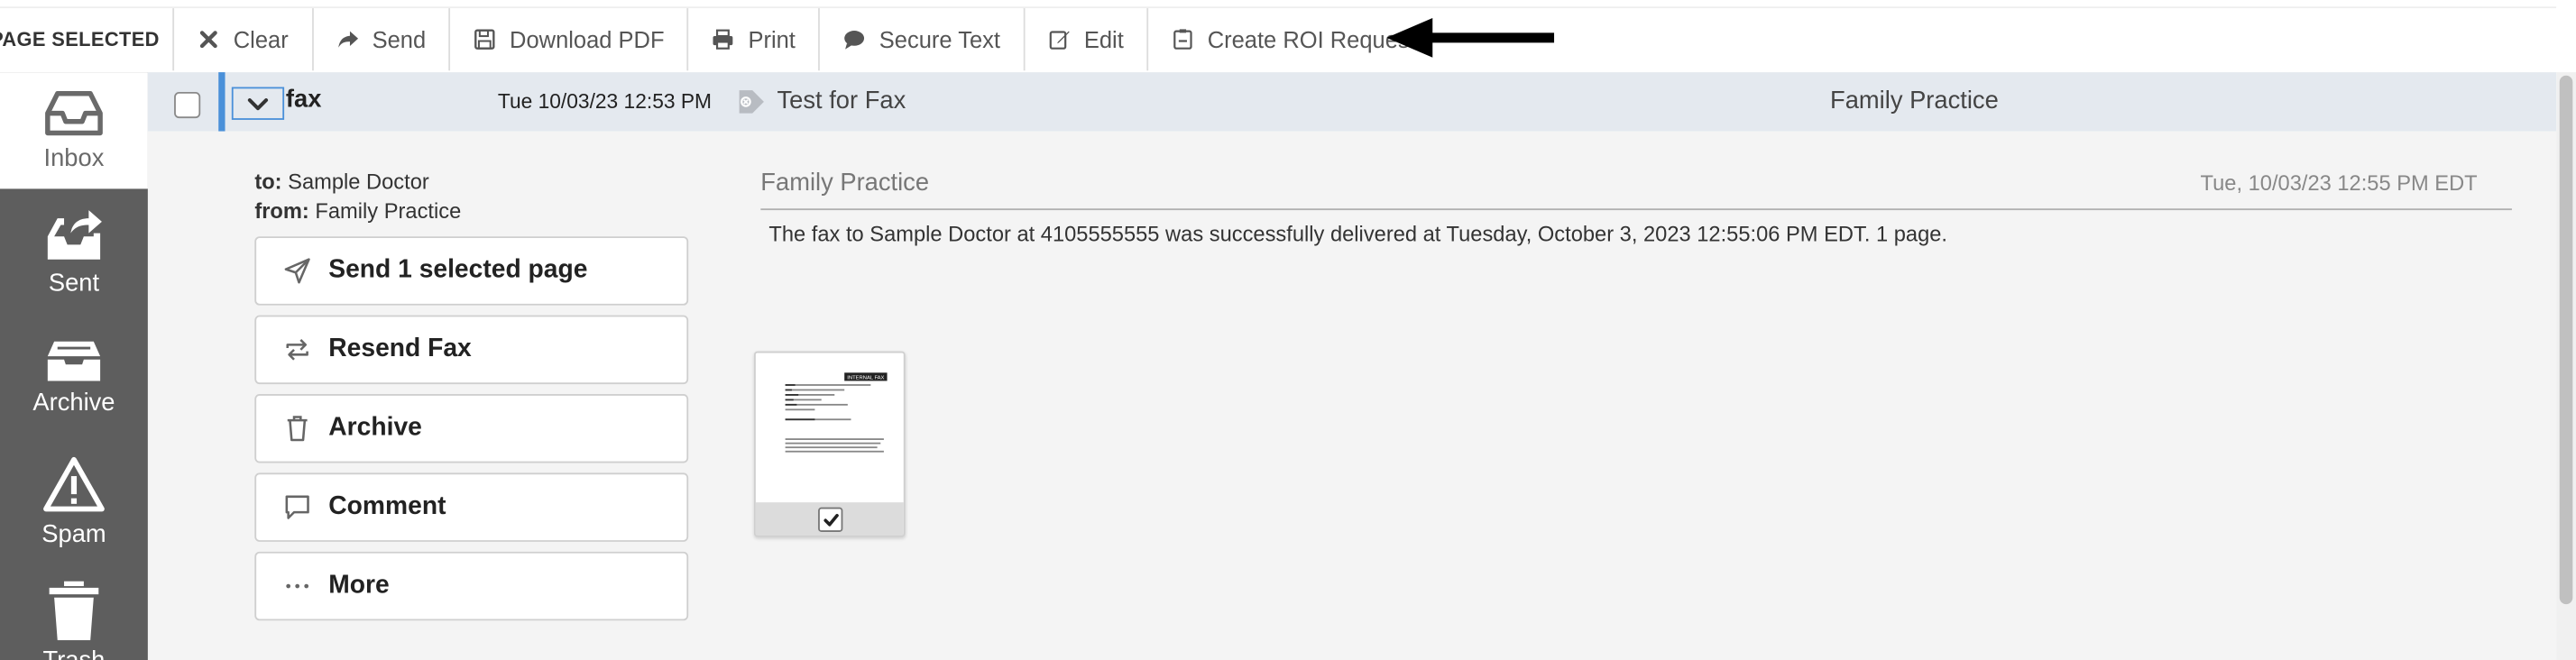 The height and width of the screenshot is (660, 2576). Describe the element at coordinates (375, 427) in the screenshot. I see `archive-label: Archive` at that location.